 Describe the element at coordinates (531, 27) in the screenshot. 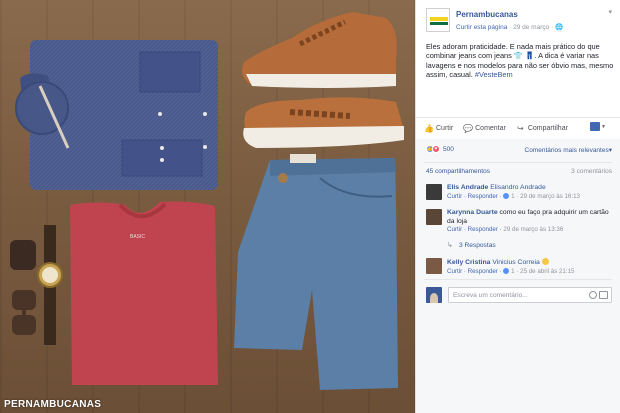

I see `post-date: 29 de março` at that location.